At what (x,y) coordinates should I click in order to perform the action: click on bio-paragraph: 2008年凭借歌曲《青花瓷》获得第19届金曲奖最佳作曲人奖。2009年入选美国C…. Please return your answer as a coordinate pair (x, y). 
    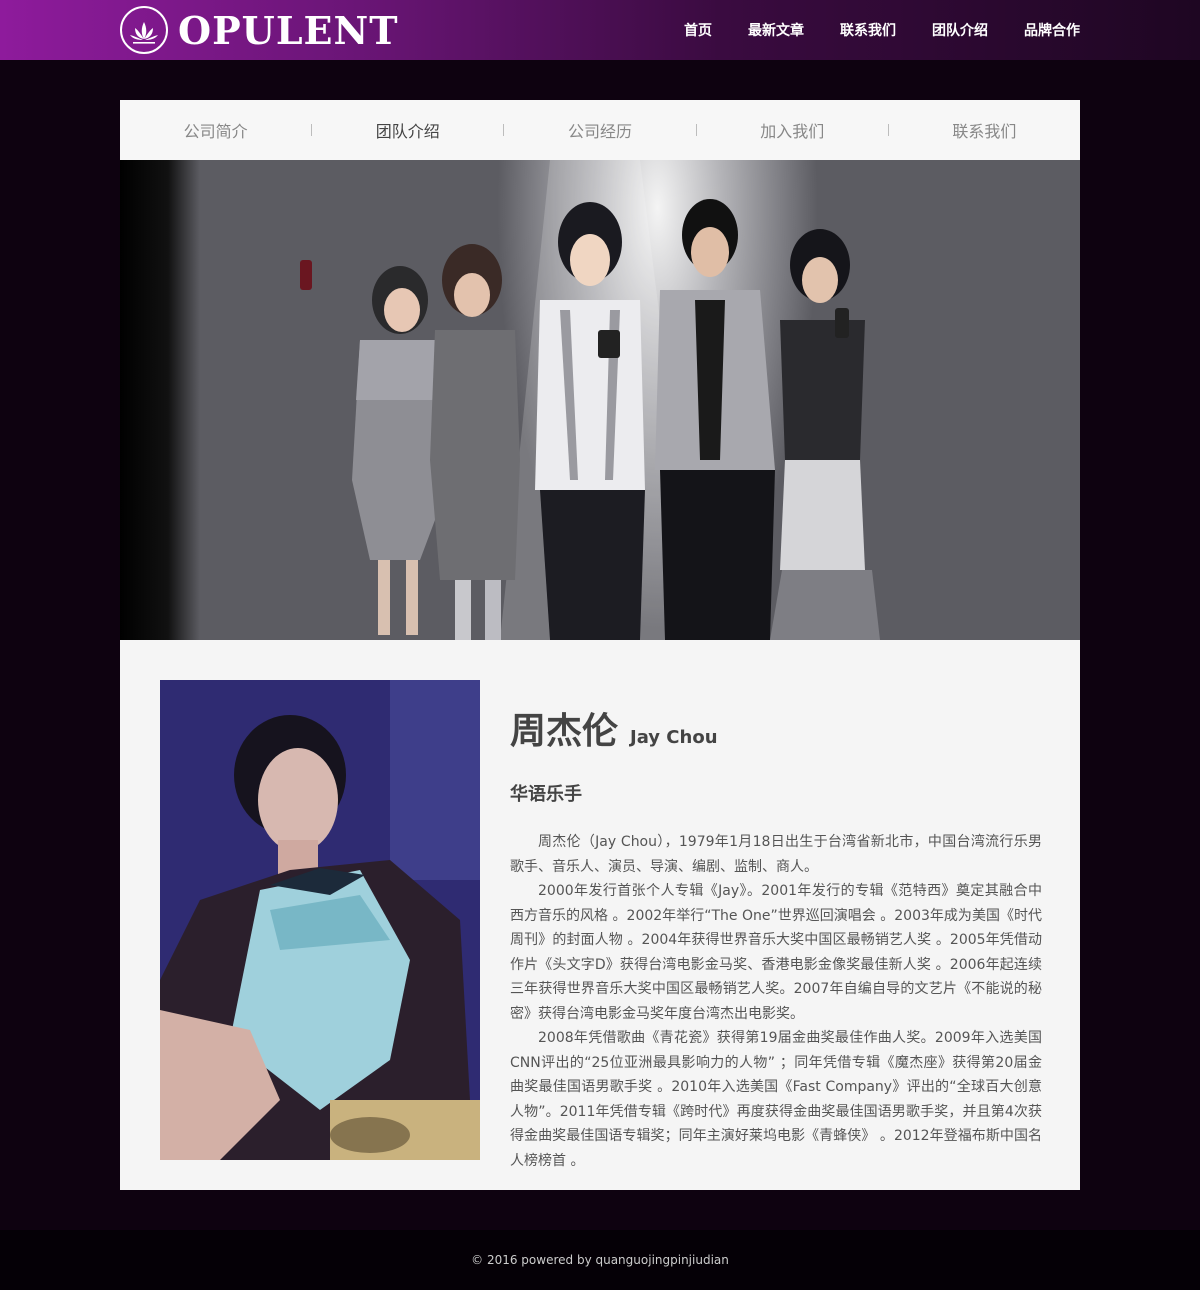
    Looking at the image, I should click on (776, 1099).